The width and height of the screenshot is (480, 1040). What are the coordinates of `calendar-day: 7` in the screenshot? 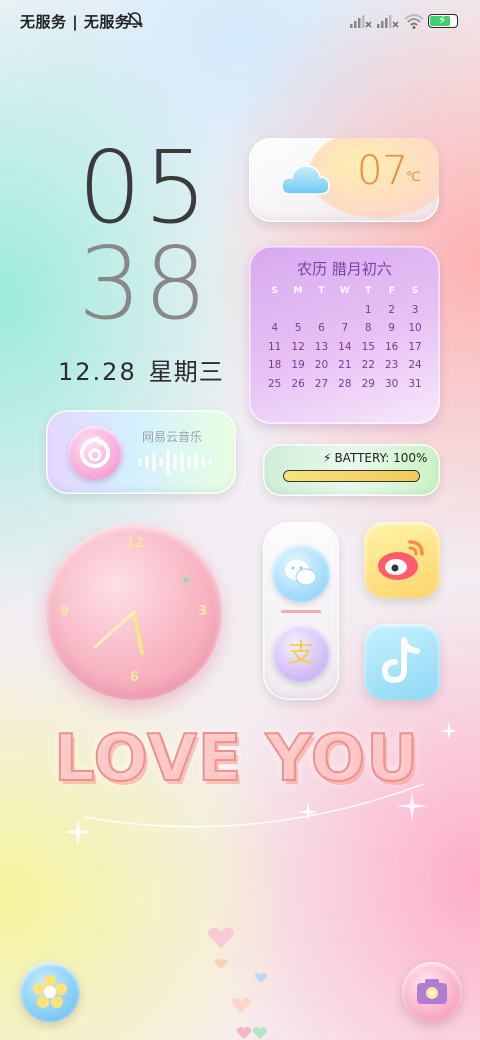 It's located at (344, 328).